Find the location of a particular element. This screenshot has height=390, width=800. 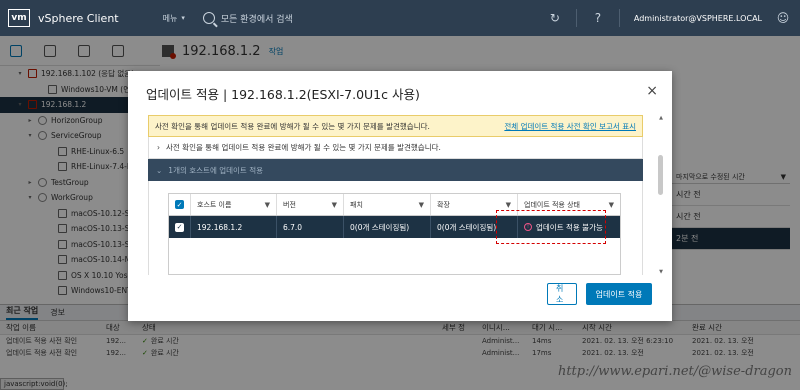

dialog-title: 업데이트 적용 | 192.168.1.2(ESXI-7.0U1c 사용) is located at coordinates (283, 94).